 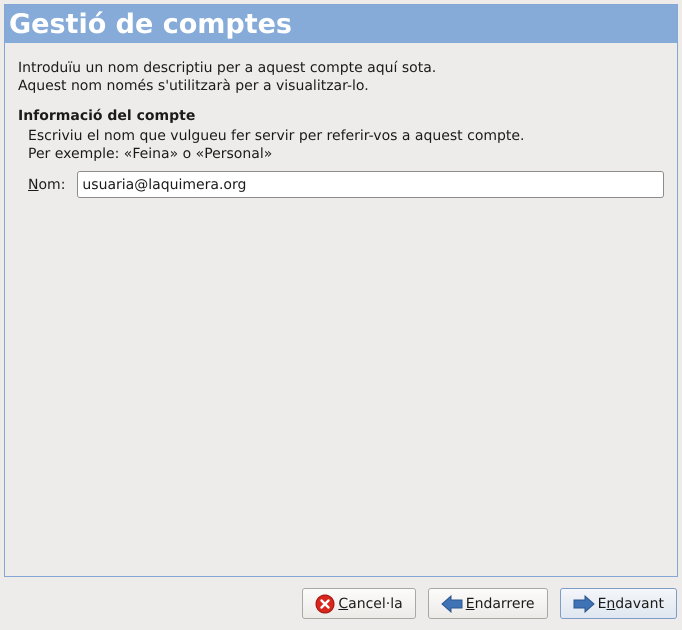 What do you see at coordinates (47, 184) in the screenshot?
I see `field-label: Nom:` at bounding box center [47, 184].